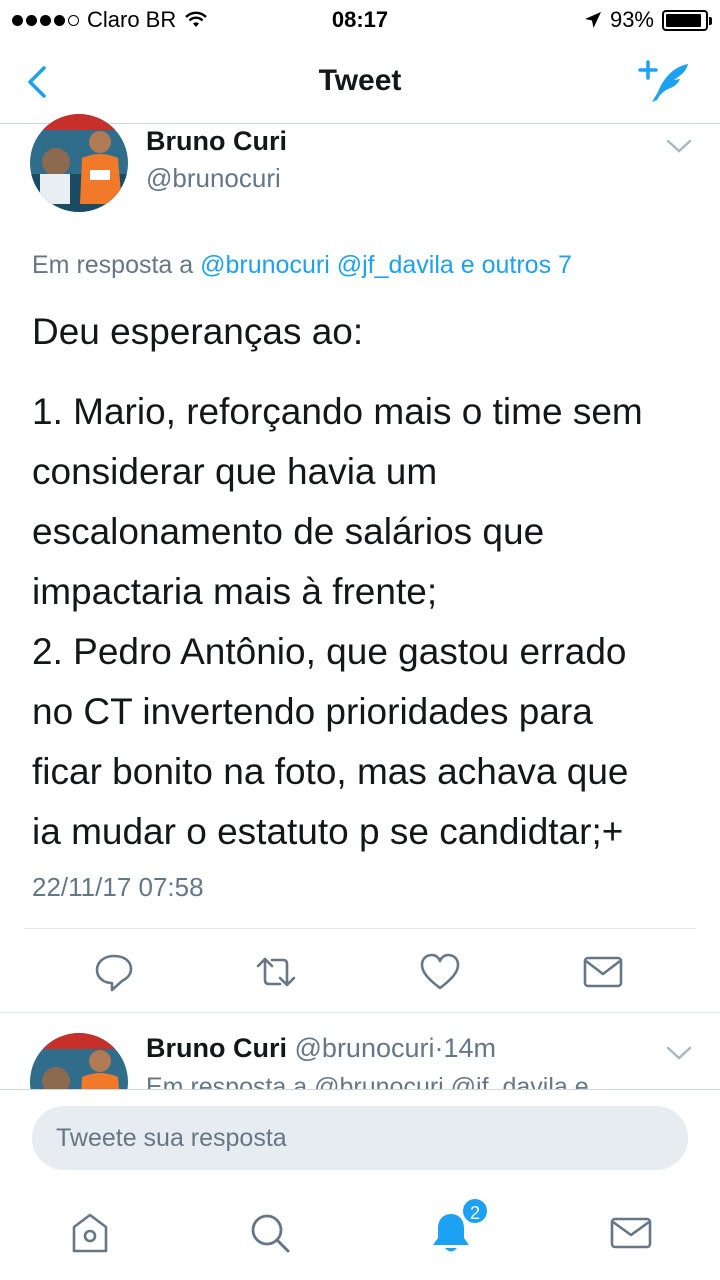  What do you see at coordinates (235, 591) in the screenshot?
I see `tweet-text-line: impactaria mais à frente;` at bounding box center [235, 591].